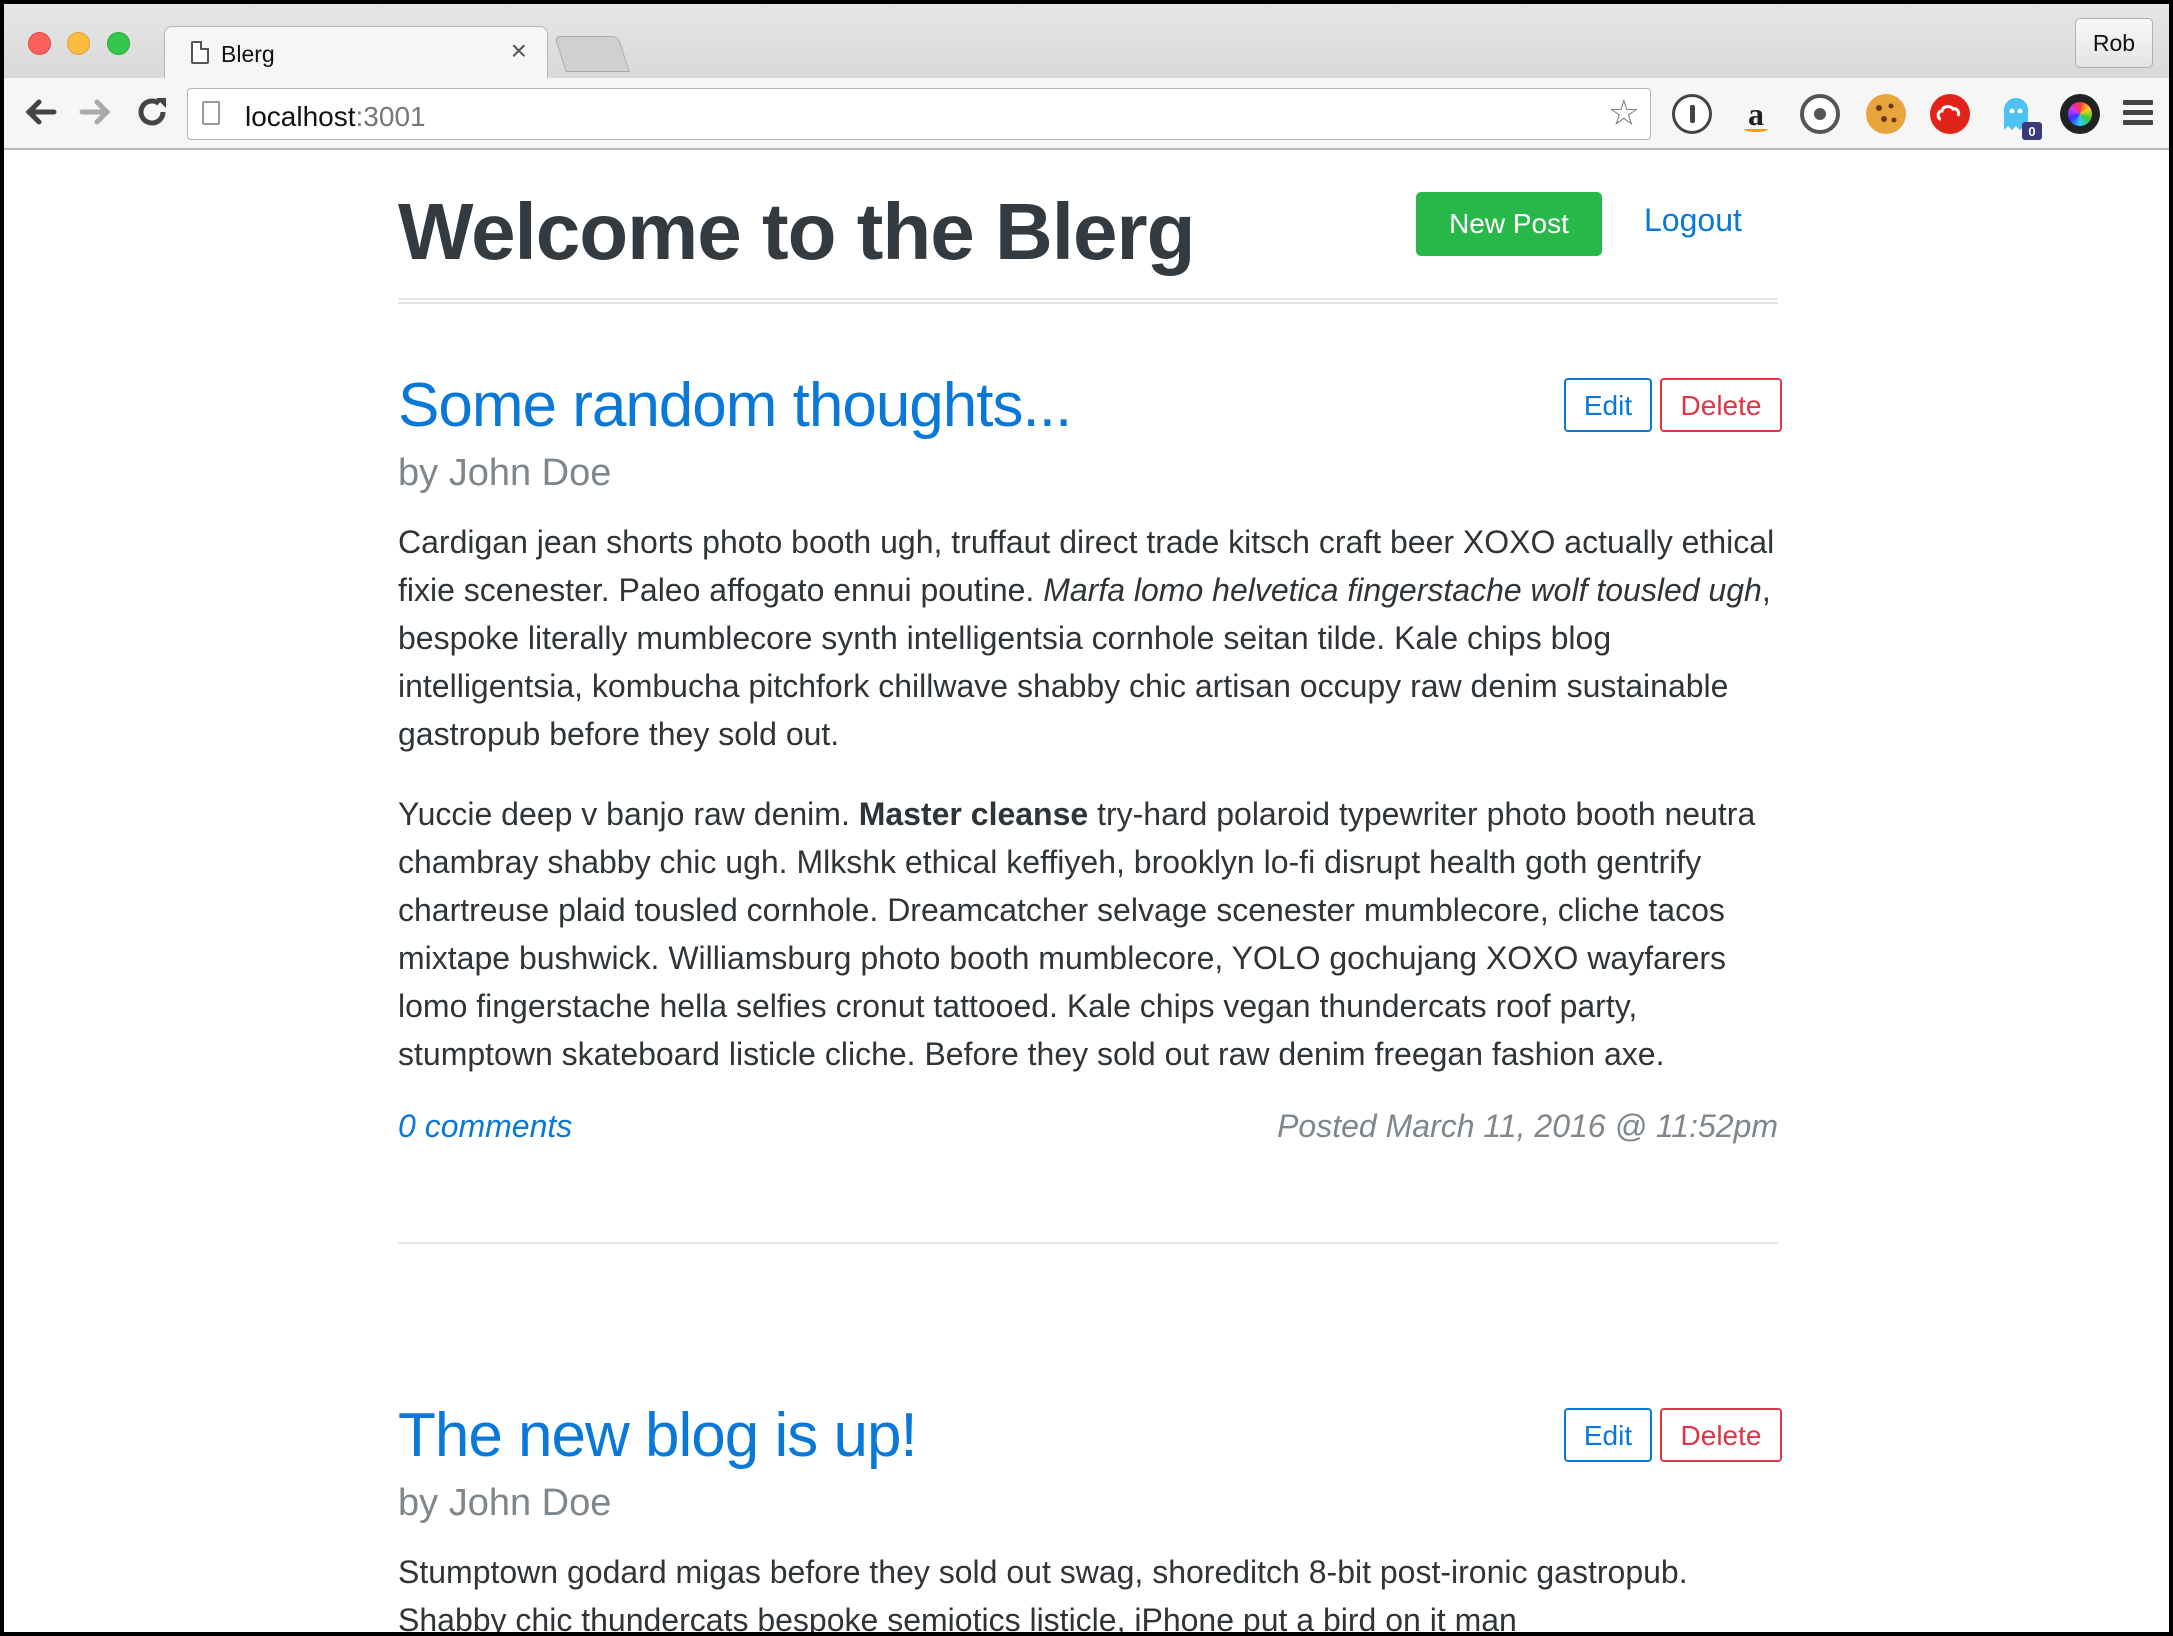  Describe the element at coordinates (2138, 113) in the screenshot. I see `menu-icon` at that location.